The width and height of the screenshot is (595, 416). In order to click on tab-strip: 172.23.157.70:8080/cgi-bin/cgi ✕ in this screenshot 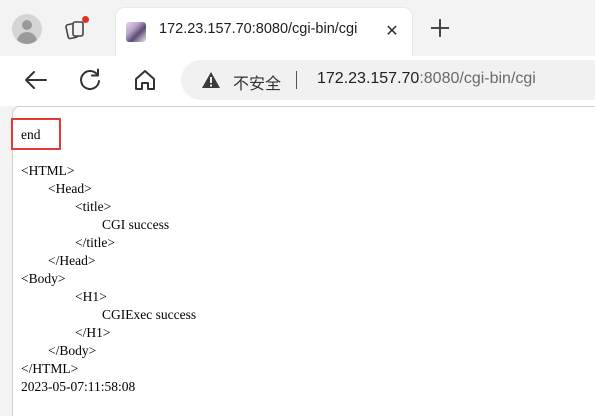, I will do `click(297, 28)`.